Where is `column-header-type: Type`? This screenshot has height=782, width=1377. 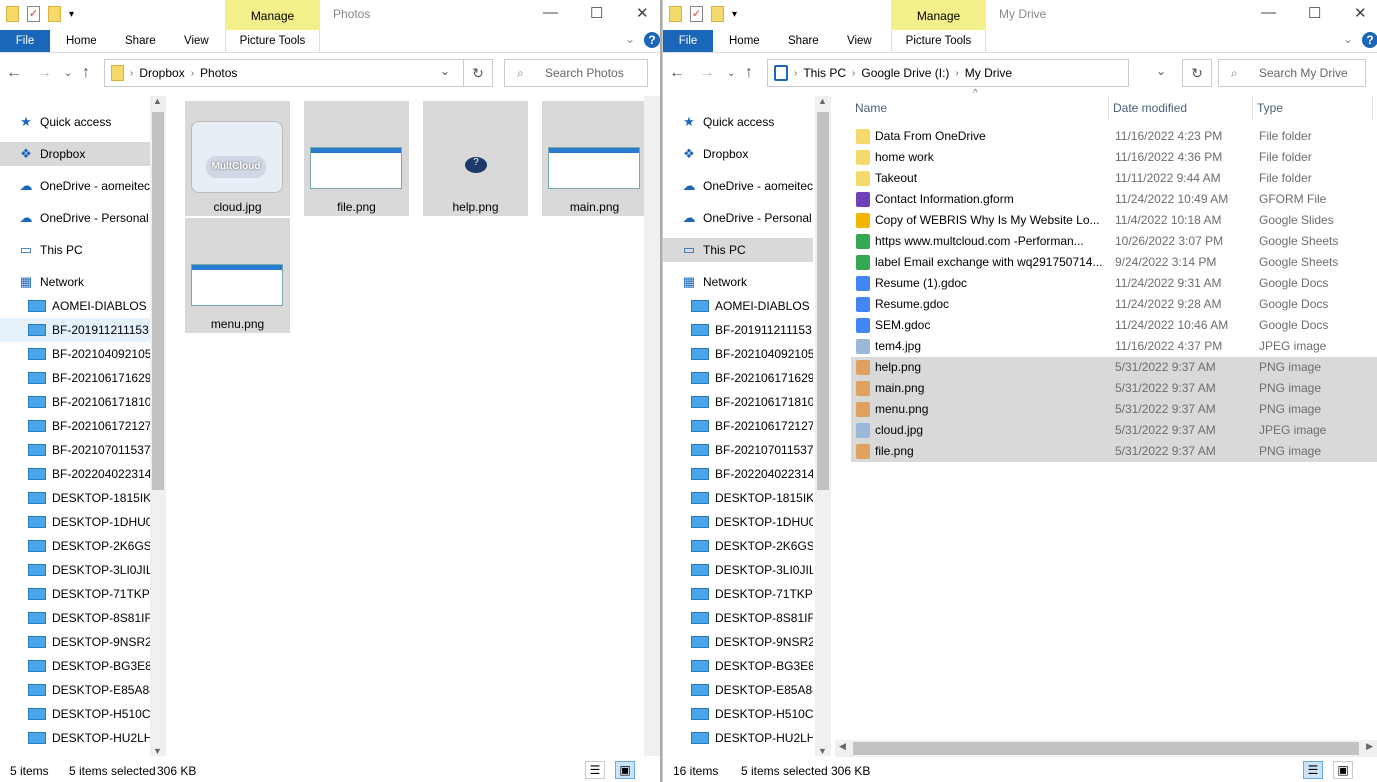 column-header-type: Type is located at coordinates (1313, 108).